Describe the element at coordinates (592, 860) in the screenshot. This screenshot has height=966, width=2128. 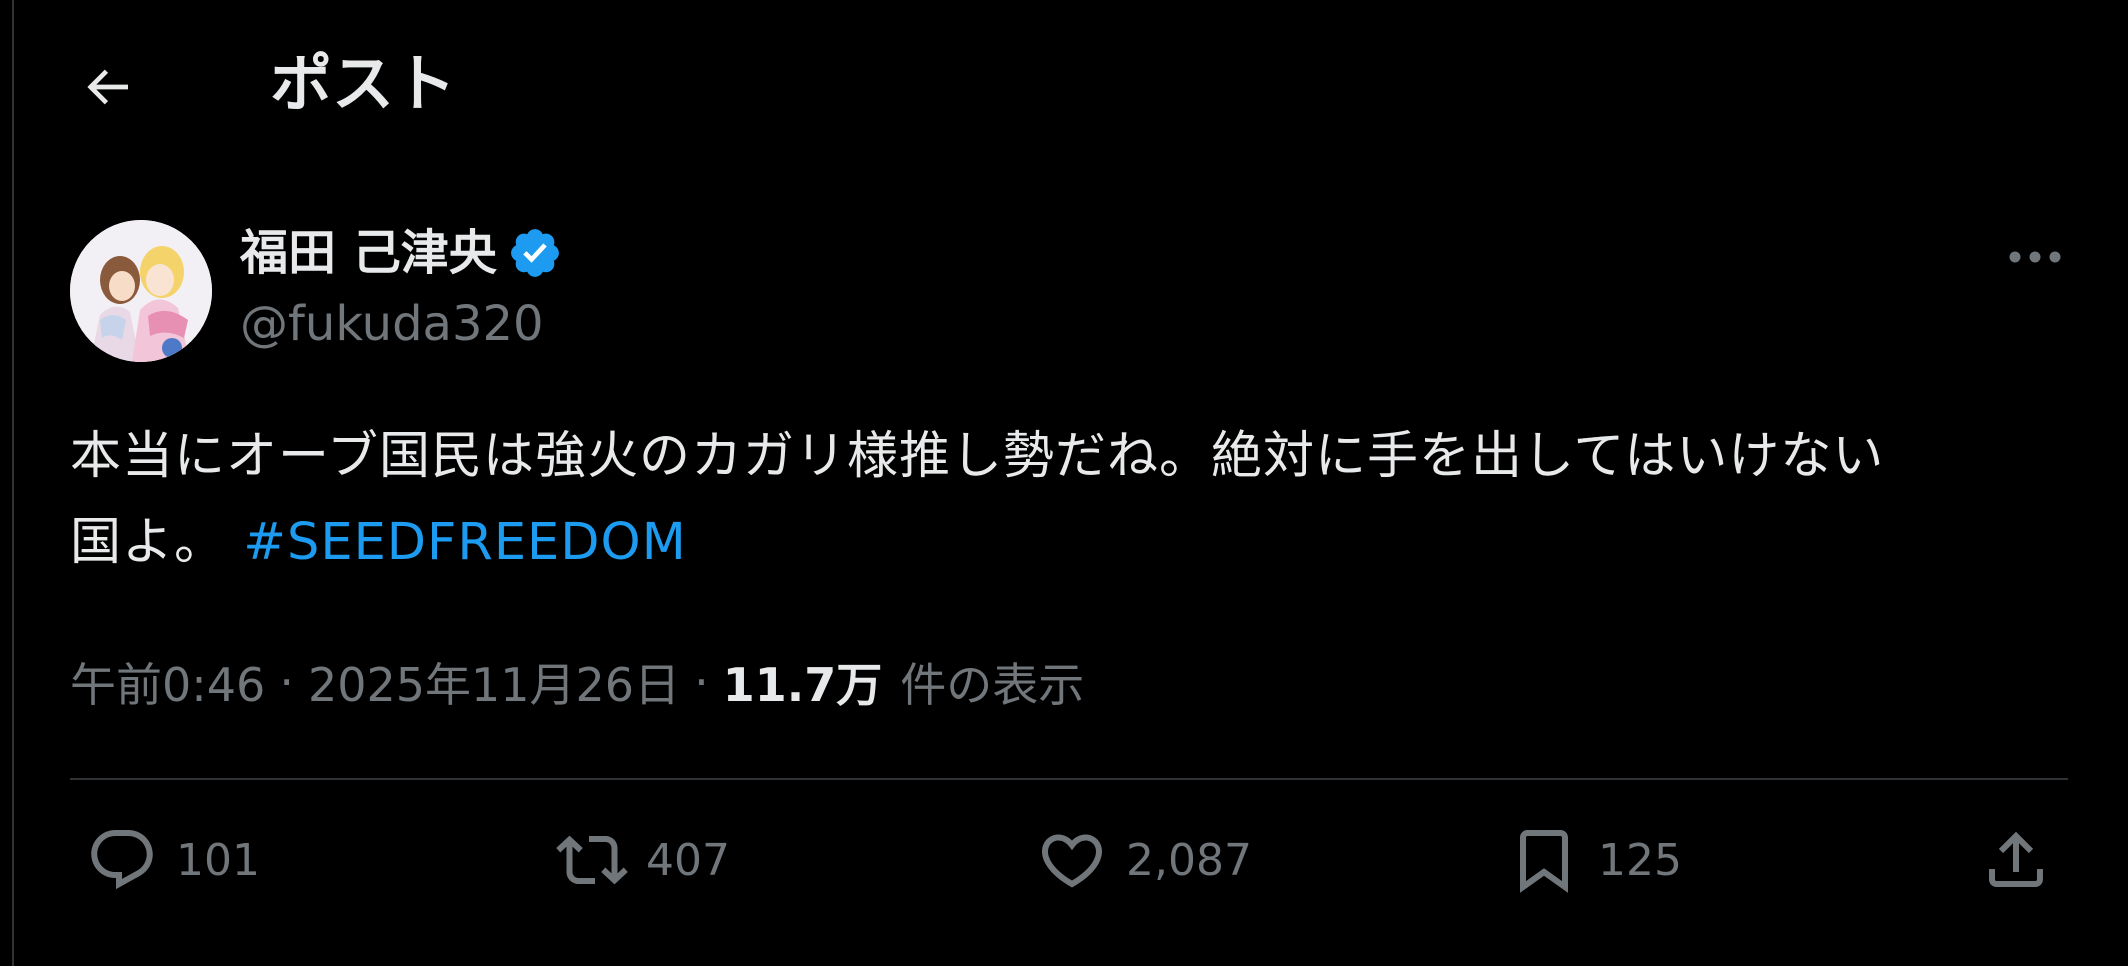
I see `repost-icon` at that location.